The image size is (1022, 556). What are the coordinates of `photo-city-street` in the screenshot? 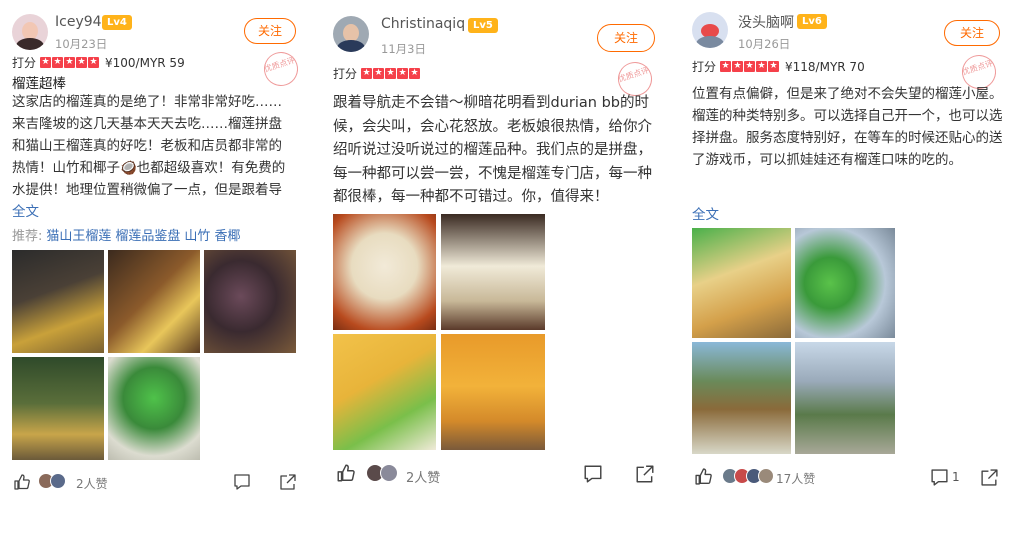 It's located at (845, 398).